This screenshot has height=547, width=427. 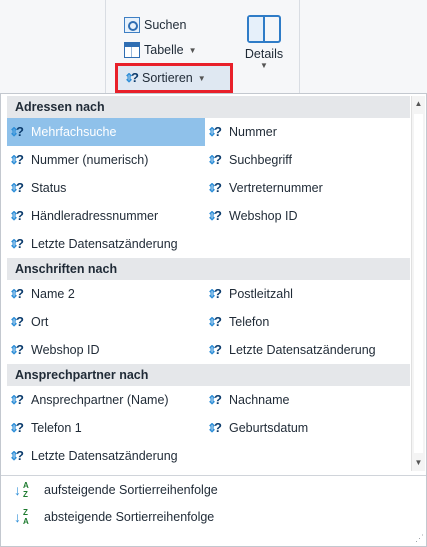 I want to click on sort-option-label: Suchbegriff, so click(x=261, y=160).